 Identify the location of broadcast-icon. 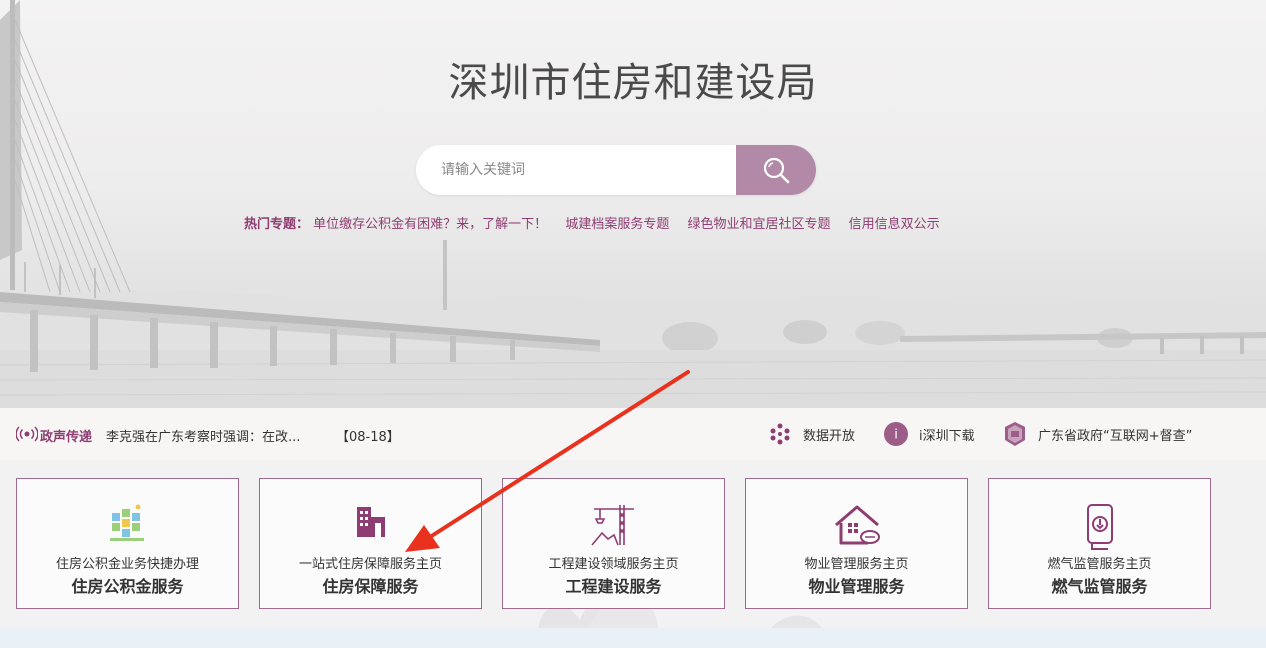
(27, 434).